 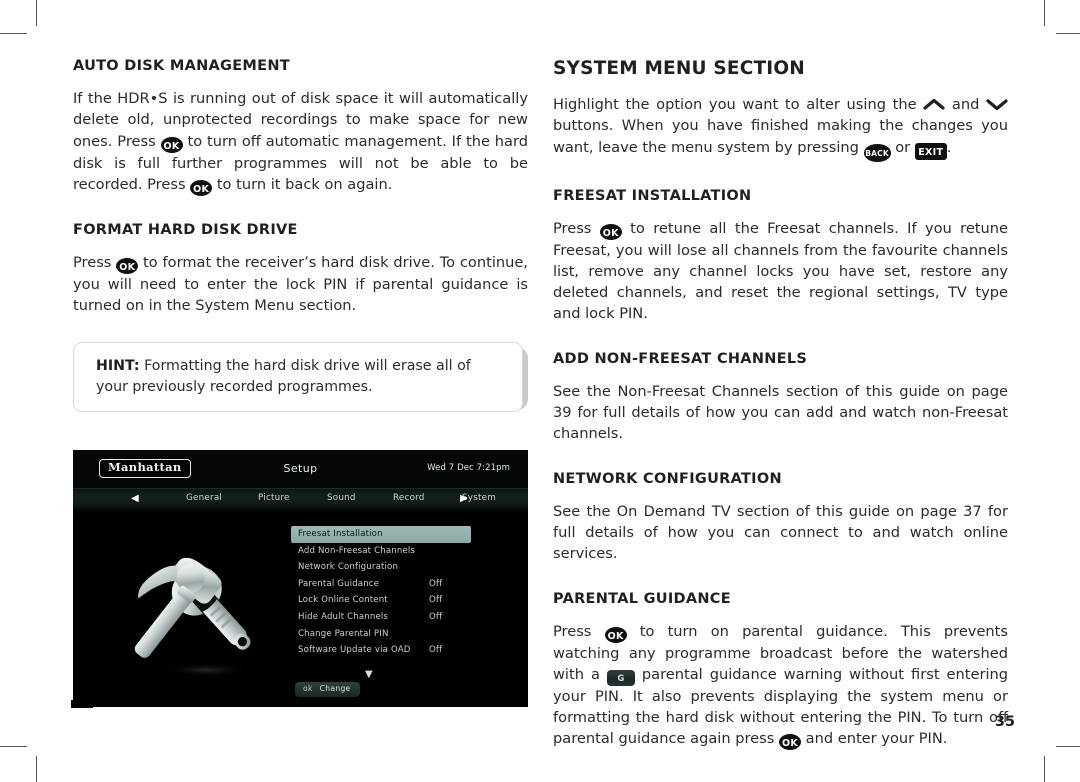 What do you see at coordinates (343, 600) in the screenshot?
I see `tv-menu-item-label: Lock Online Content` at bounding box center [343, 600].